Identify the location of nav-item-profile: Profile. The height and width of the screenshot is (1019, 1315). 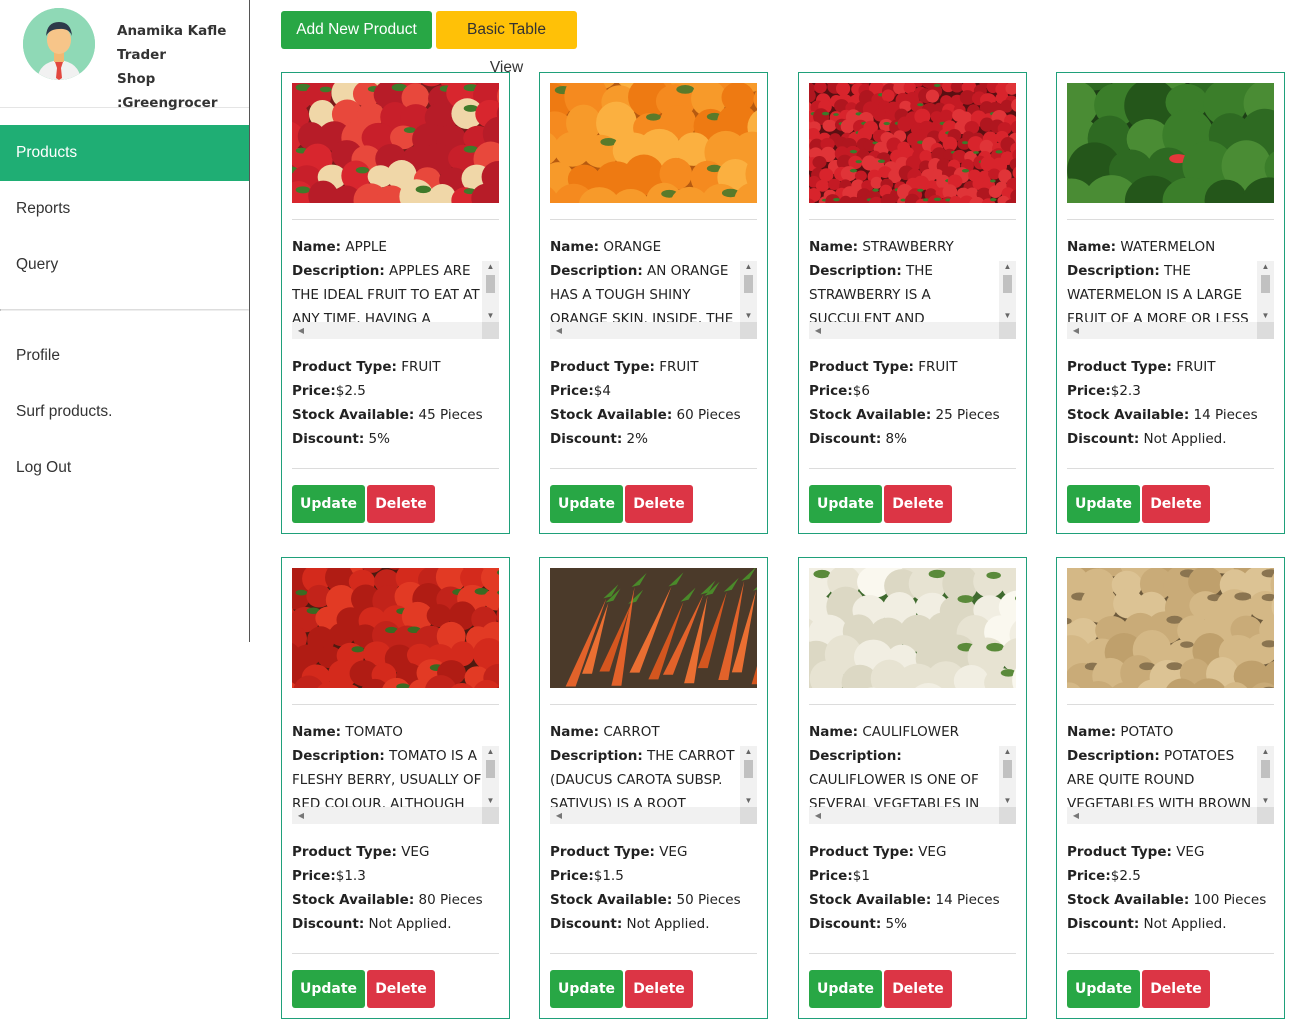
(124, 356).